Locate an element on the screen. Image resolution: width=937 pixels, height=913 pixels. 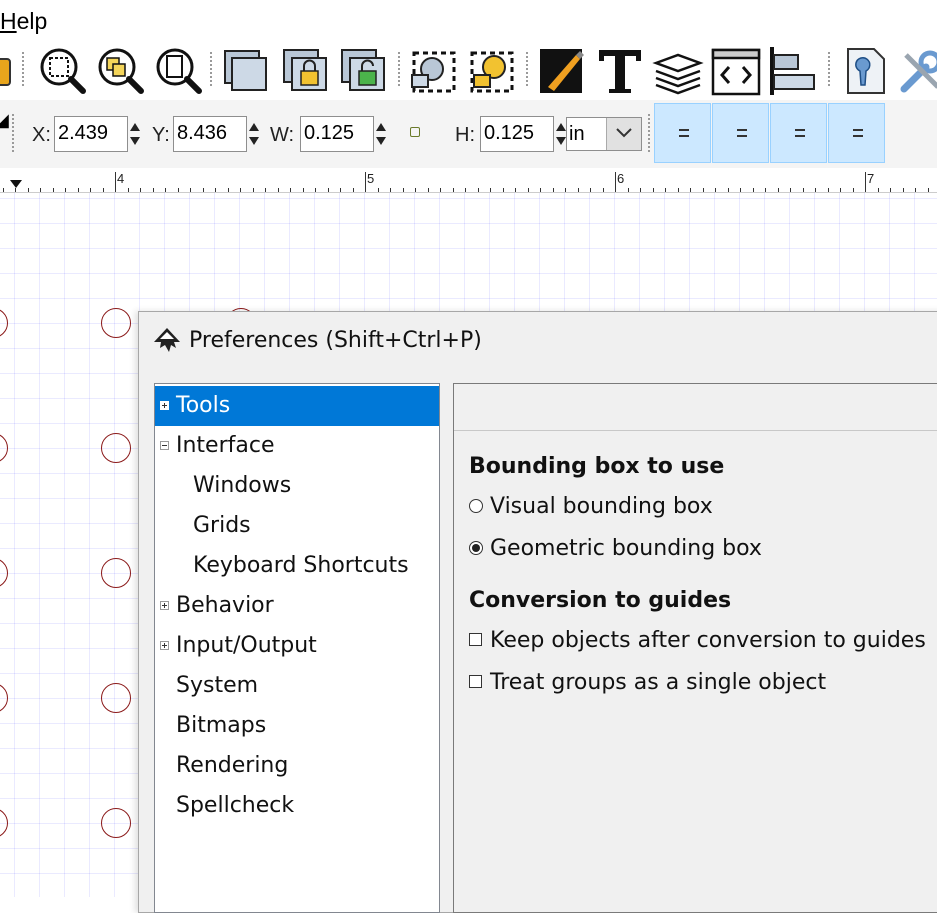
y-spinbox is located at coordinates (216, 134).